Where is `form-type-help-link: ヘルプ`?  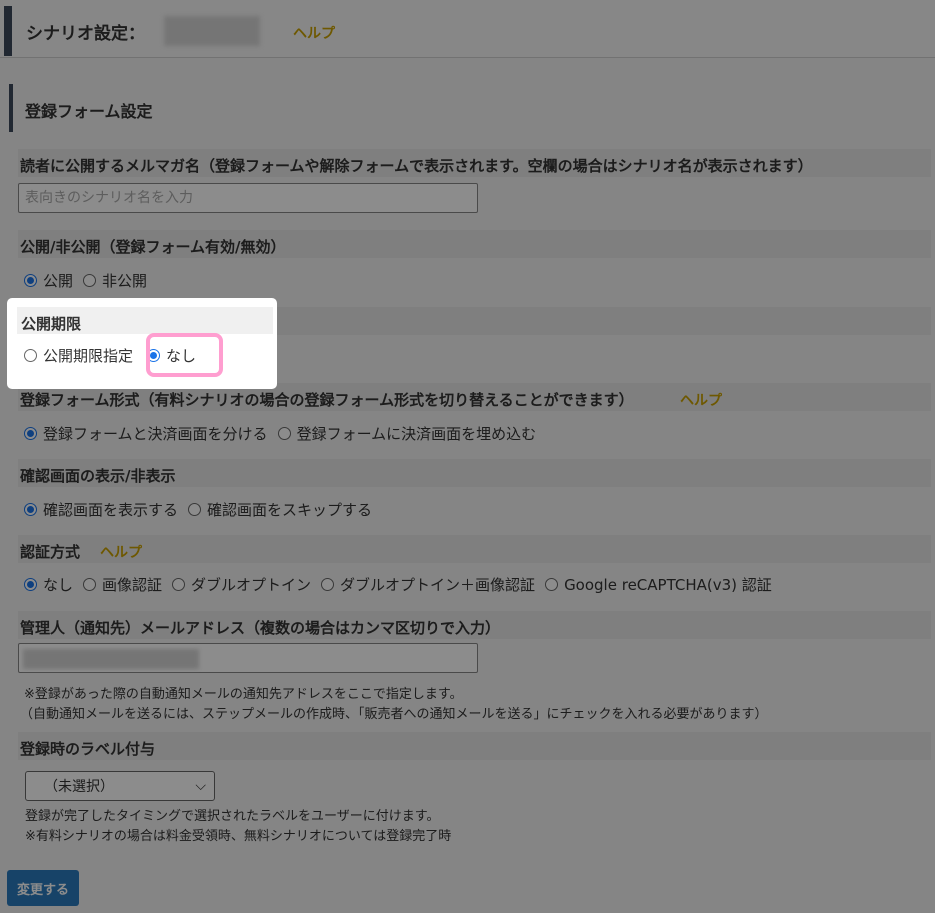
form-type-help-link: ヘルプ is located at coordinates (701, 400).